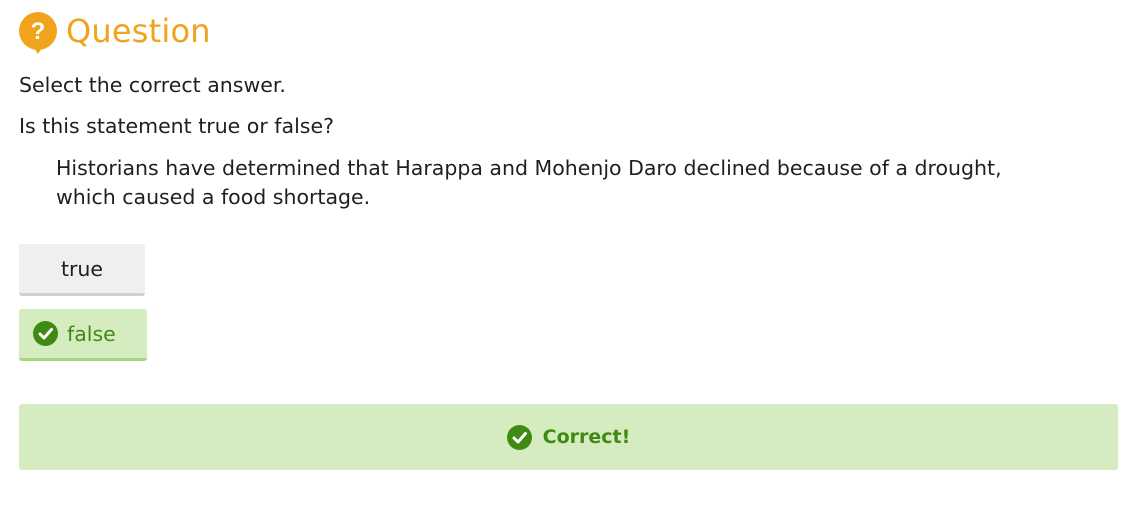 Image resolution: width=1125 pixels, height=507 pixels. Describe the element at coordinates (1089, 2) in the screenshot. I see `corner-decoration-icon` at that location.